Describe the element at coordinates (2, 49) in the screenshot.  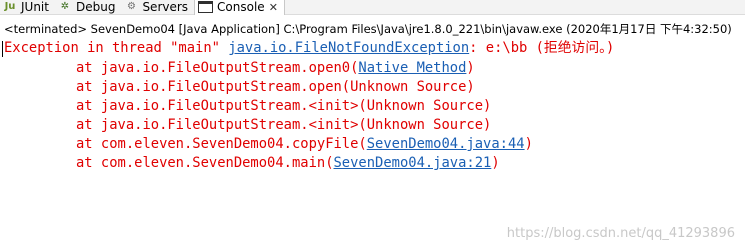
I see `text-caret` at that location.